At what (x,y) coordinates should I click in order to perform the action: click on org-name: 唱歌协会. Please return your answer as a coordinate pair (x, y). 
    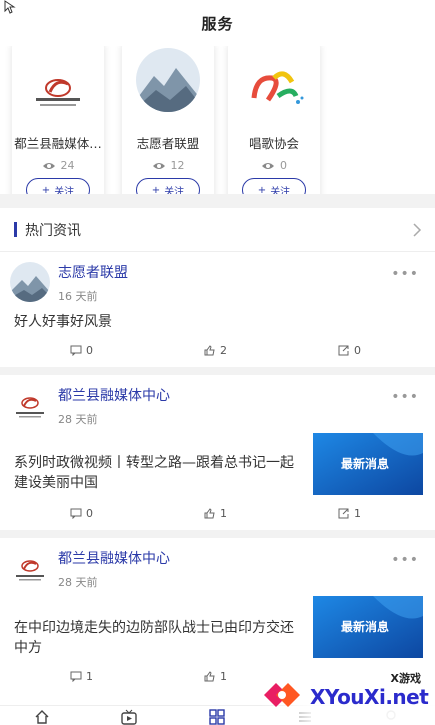
    Looking at the image, I should click on (273, 143).